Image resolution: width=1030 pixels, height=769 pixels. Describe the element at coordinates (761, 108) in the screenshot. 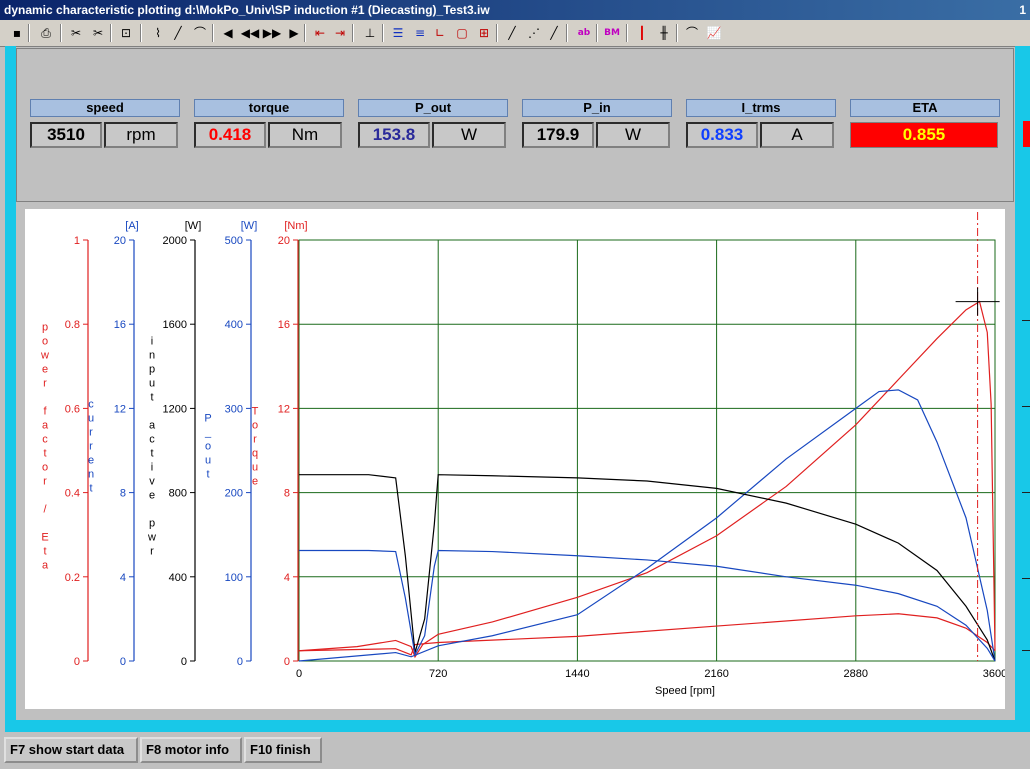

I see `meter-label: I_trms` at that location.